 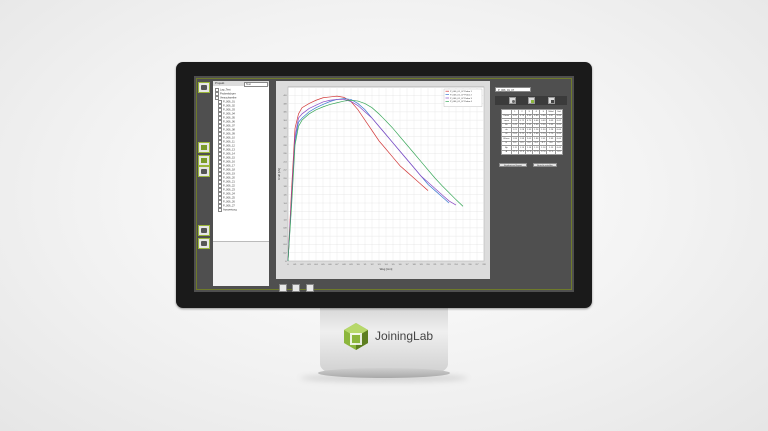 What do you see at coordinates (386, 269) in the screenshot?
I see `x-axis-label: Weg [mm]` at bounding box center [386, 269].